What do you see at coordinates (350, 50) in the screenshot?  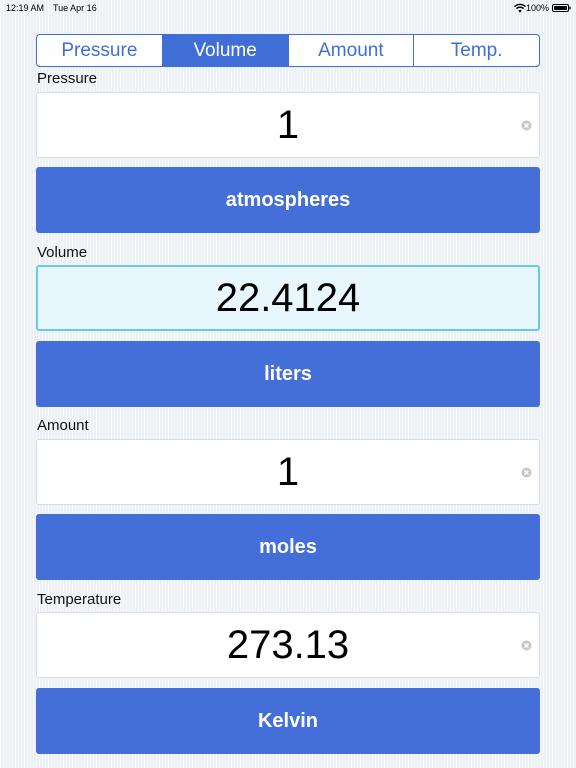 I see `tab-amount: Amount` at bounding box center [350, 50].